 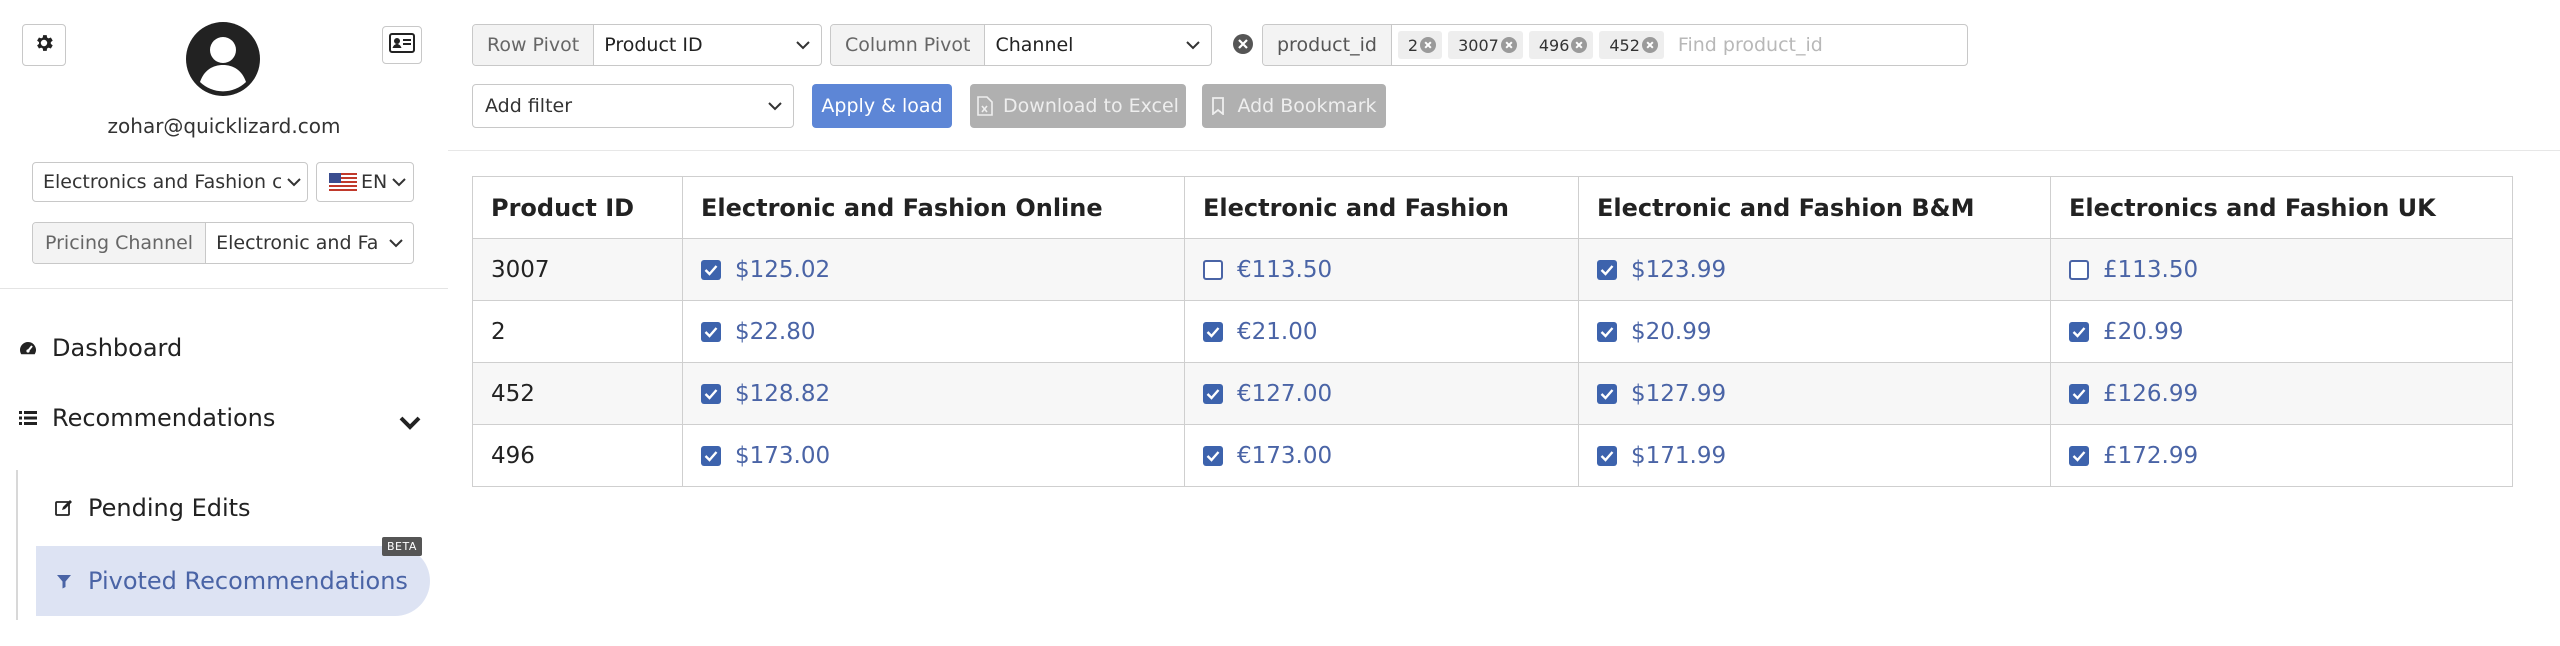 I want to click on download-excel-button: Download to Excel, so click(x=1078, y=106).